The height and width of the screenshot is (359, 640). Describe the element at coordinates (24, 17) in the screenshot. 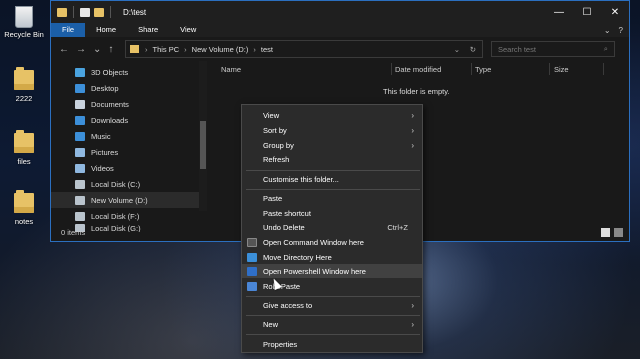

I see `recycle-bin-icon` at that location.